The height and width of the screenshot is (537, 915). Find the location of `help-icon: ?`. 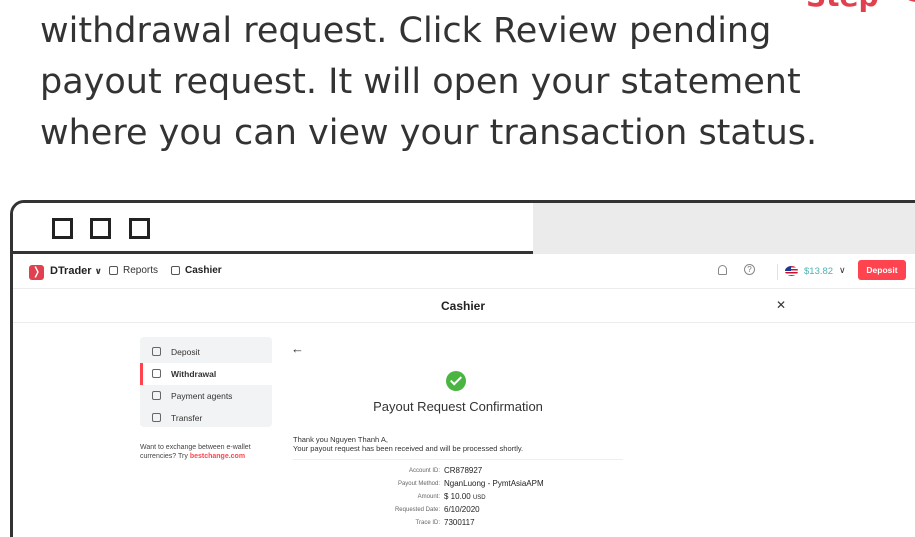

help-icon: ? is located at coordinates (749, 269).